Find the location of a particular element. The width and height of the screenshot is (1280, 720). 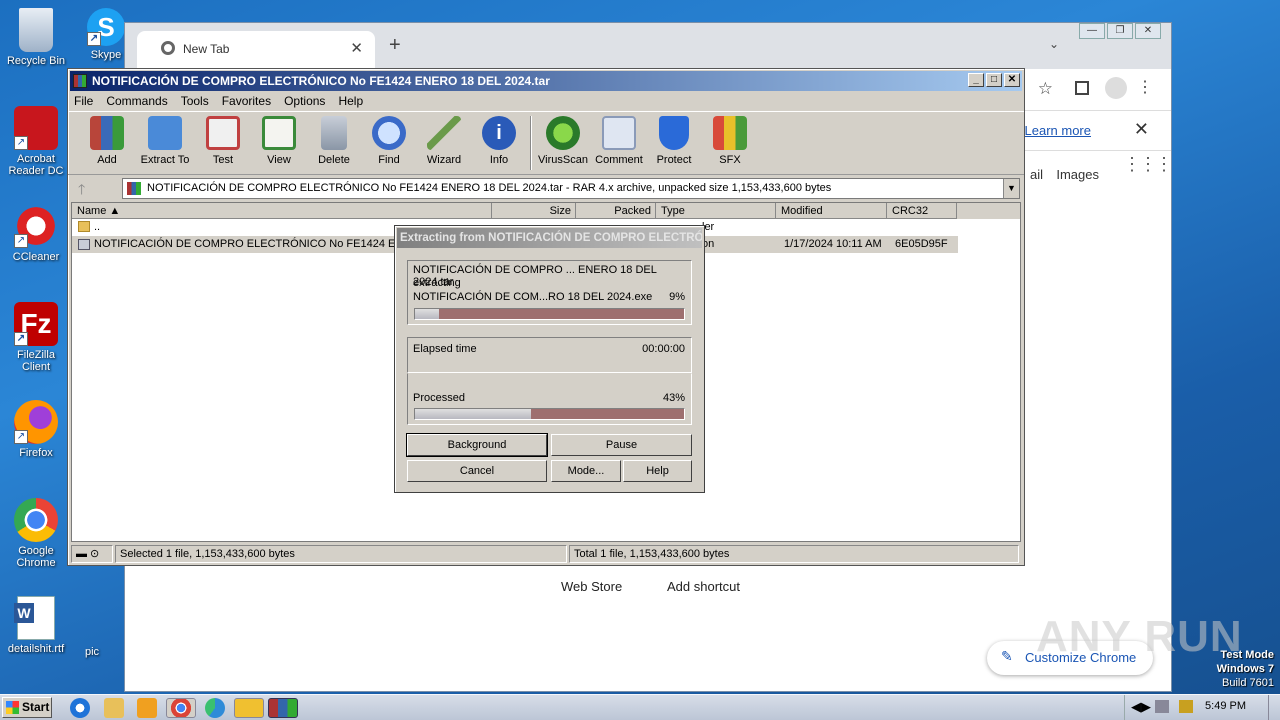

taskbar-chrome-icon is located at coordinates (181, 708).